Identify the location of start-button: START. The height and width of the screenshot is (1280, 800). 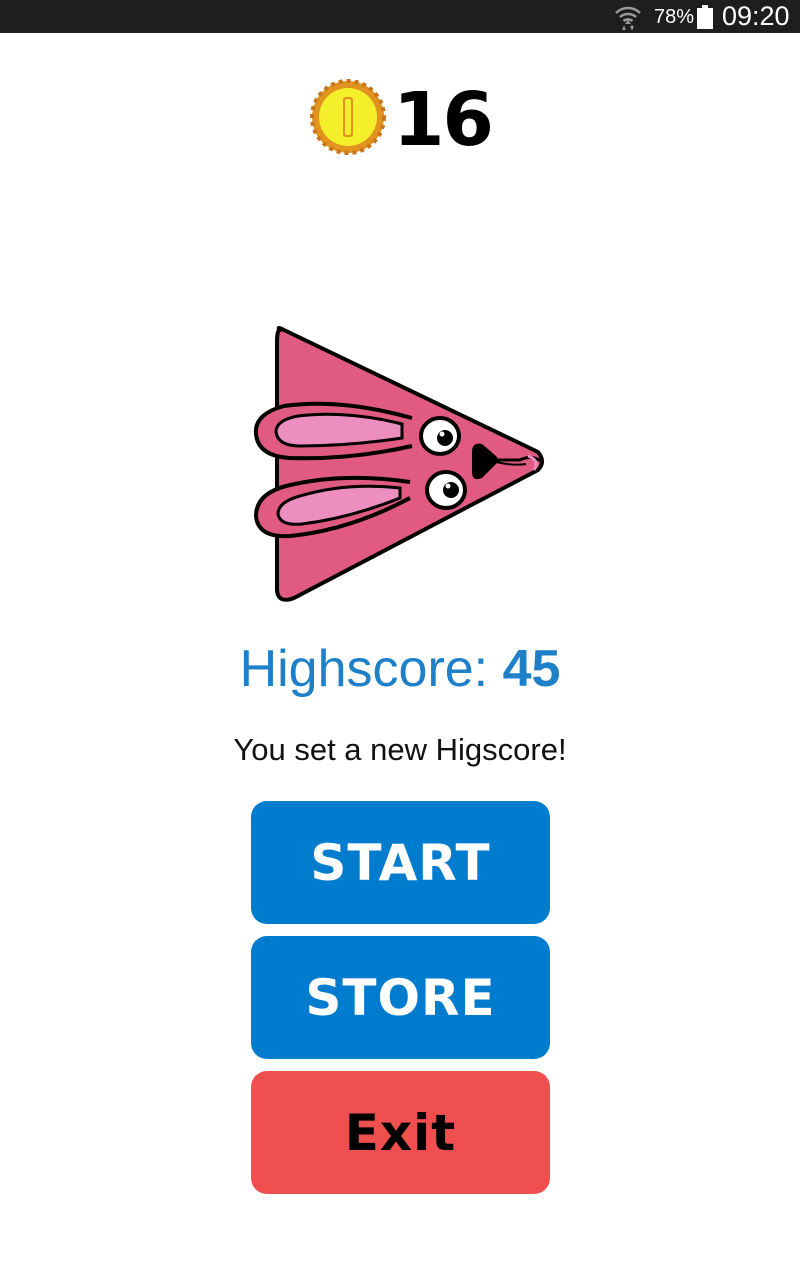
(400, 862).